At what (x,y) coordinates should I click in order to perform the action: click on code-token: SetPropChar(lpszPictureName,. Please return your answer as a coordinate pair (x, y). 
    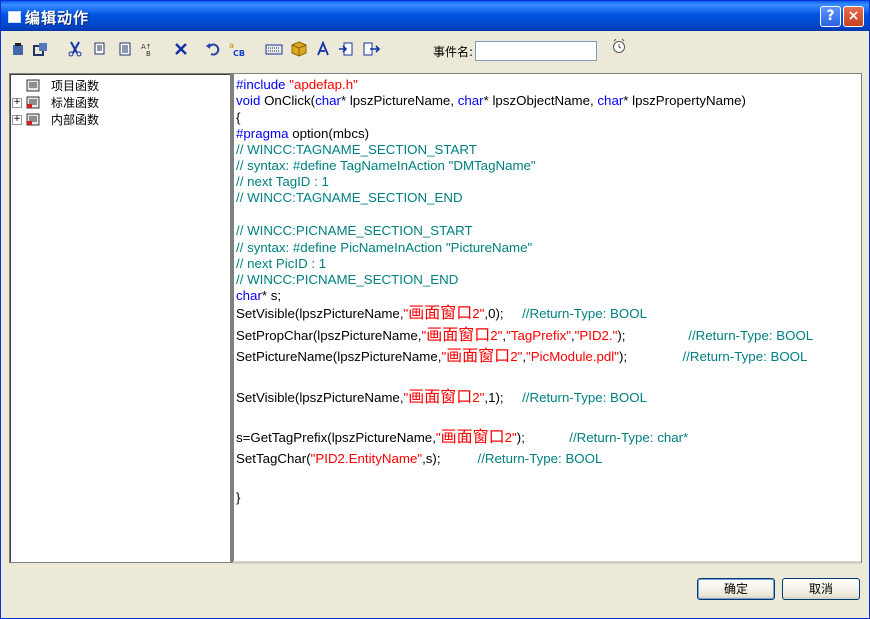
    Looking at the image, I should click on (329, 335).